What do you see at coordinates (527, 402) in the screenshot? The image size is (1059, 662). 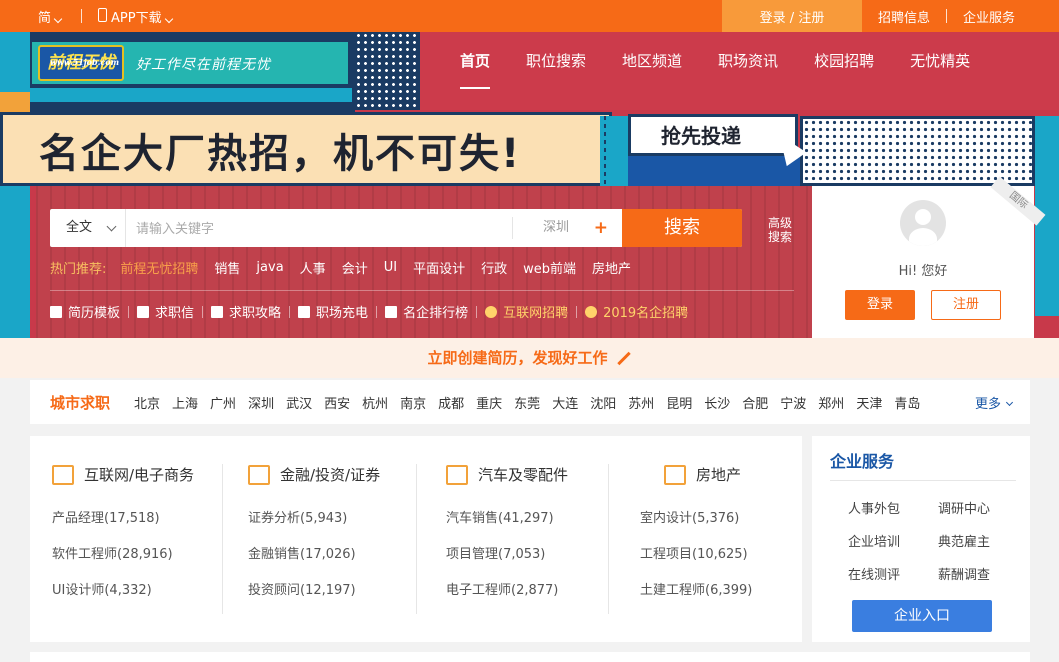 I see `city-link: 东莞` at bounding box center [527, 402].